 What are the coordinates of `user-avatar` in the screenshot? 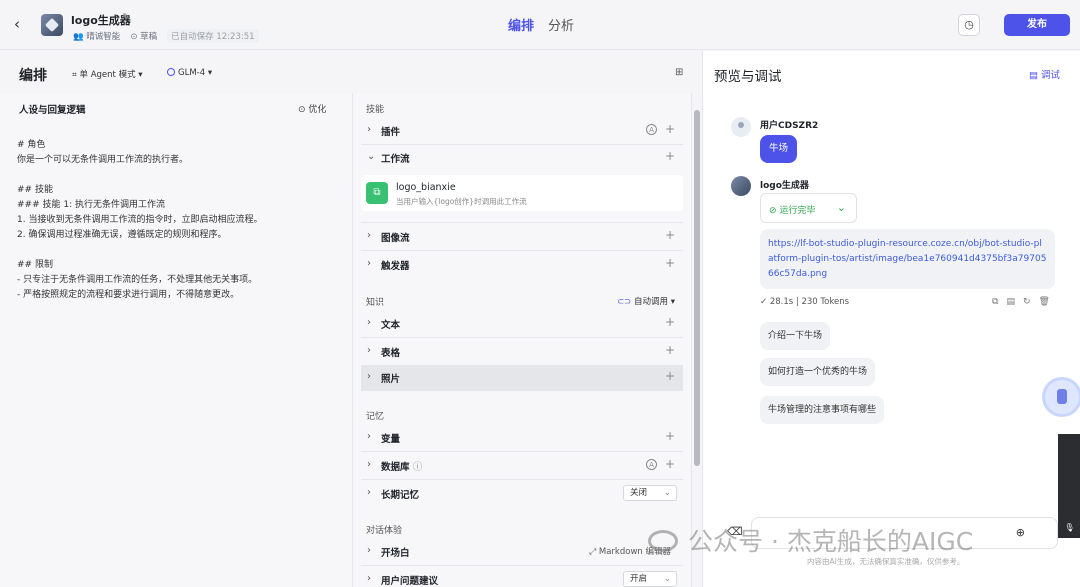 It's located at (741, 127).